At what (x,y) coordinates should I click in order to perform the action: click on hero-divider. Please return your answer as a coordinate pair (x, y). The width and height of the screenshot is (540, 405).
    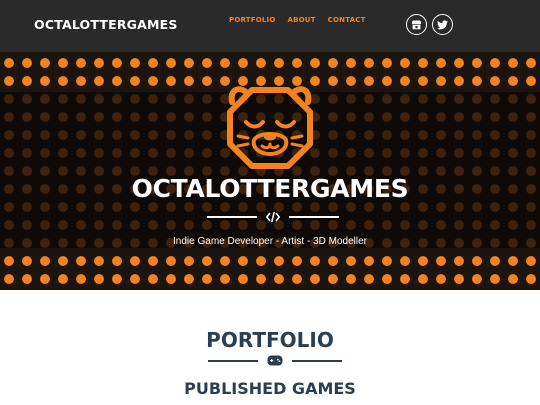
    Looking at the image, I should click on (273, 217).